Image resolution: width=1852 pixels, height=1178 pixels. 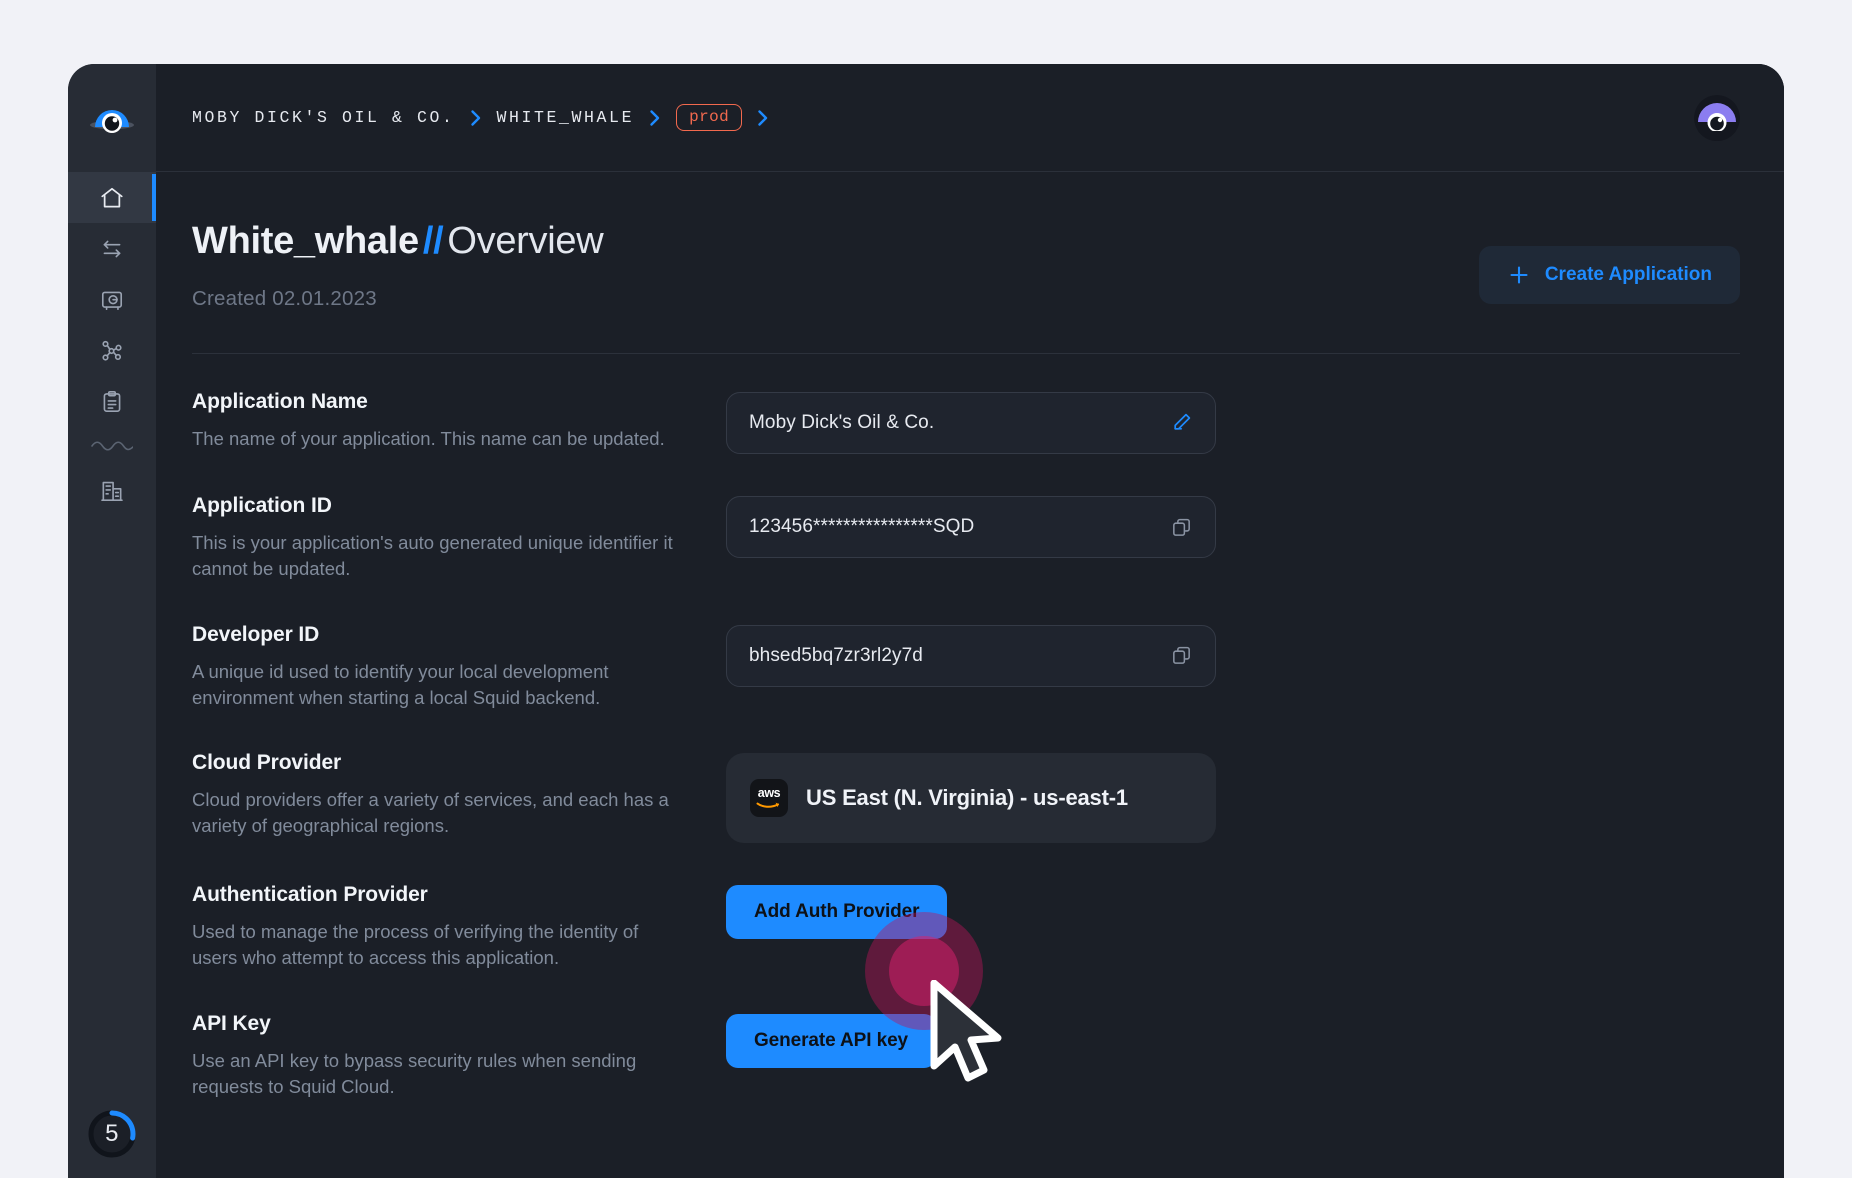 I want to click on topbar: MOBY DICK'S OIL & CO. WHITE_WHALE prod, so click(x=970, y=118).